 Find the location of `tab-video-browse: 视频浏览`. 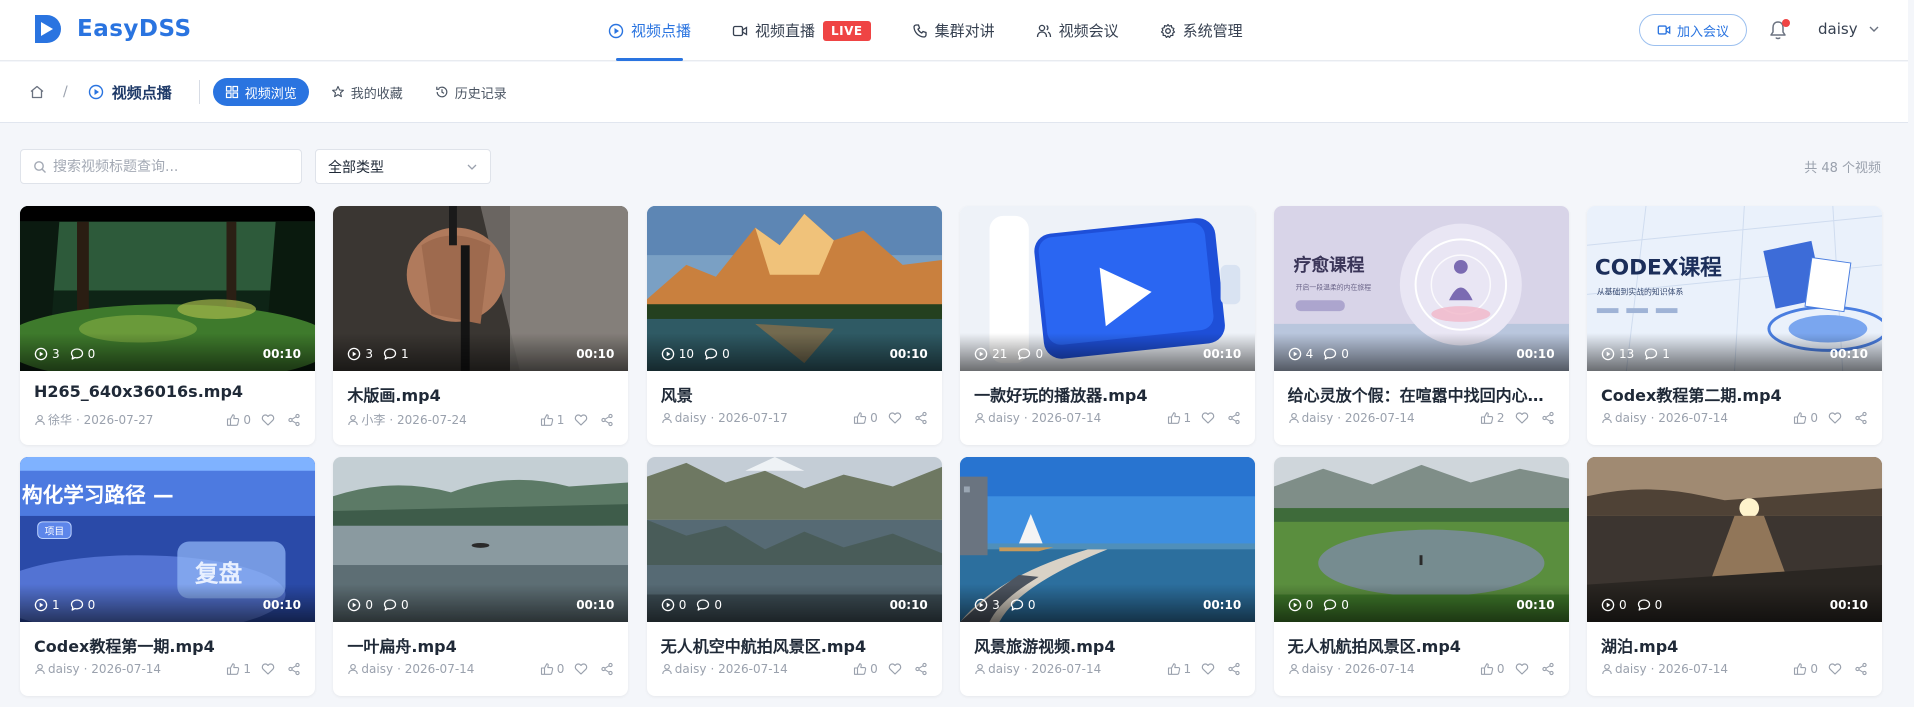

tab-video-browse: 视频浏览 is located at coordinates (260, 92).